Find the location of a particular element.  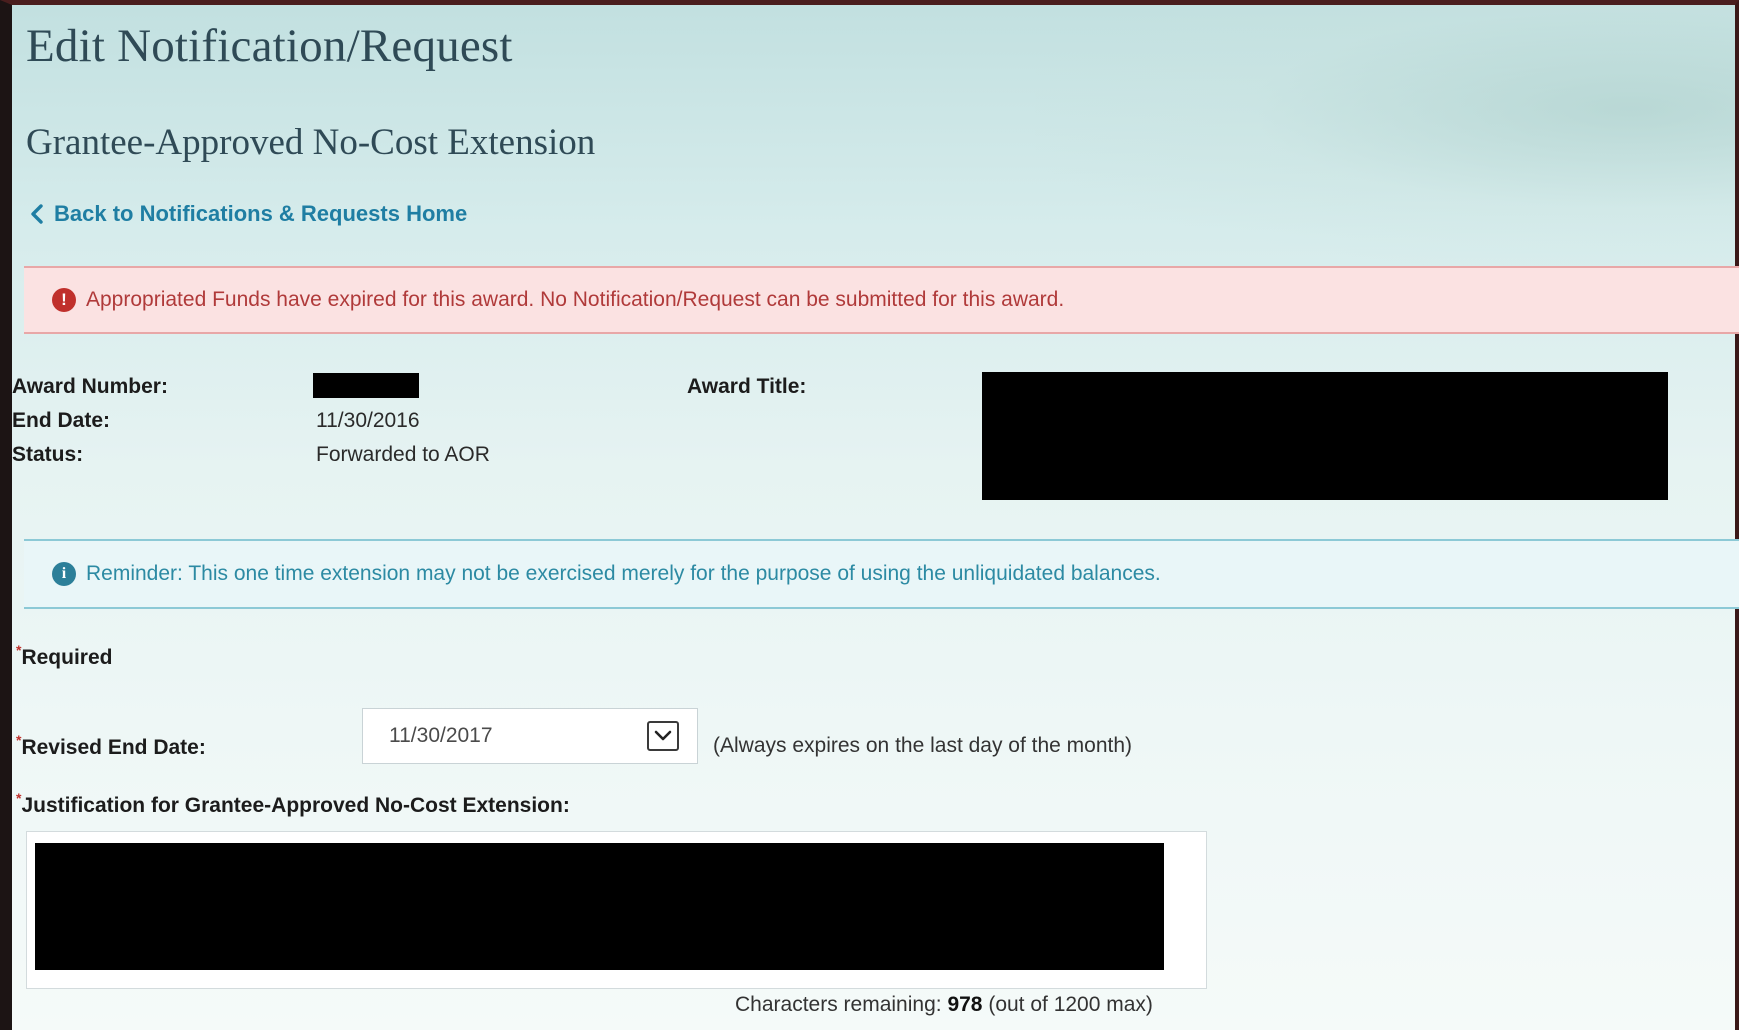

revised-end-date-label-text: Revised End Date: is located at coordinates (113, 747).